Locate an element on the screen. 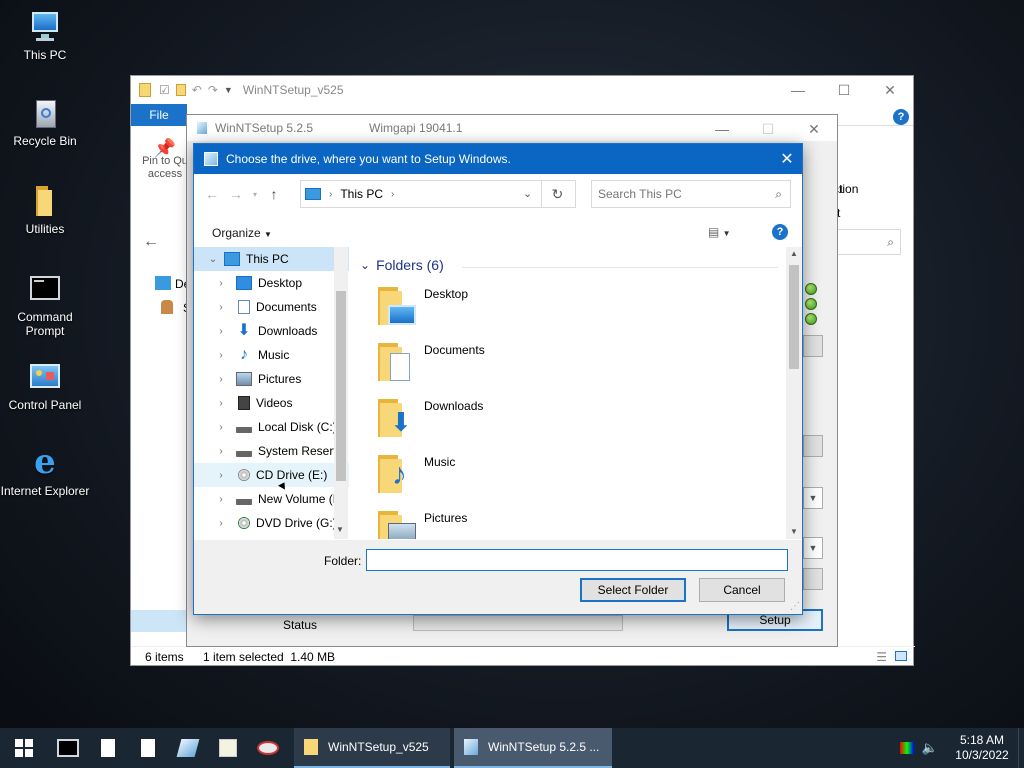 The height and width of the screenshot is (768, 1024). taskbar-winntsetup-pin is located at coordinates (188, 748).